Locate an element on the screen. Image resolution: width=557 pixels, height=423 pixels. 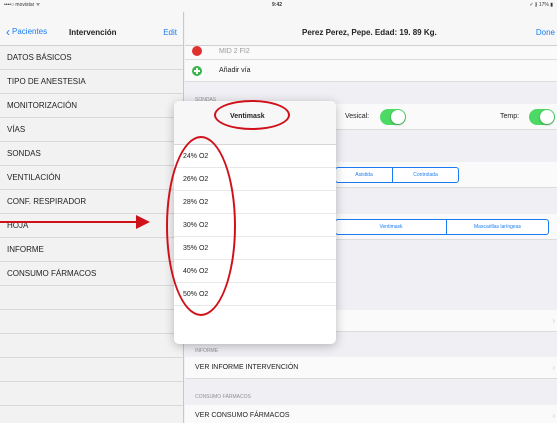
add-icon is located at coordinates (197, 71).